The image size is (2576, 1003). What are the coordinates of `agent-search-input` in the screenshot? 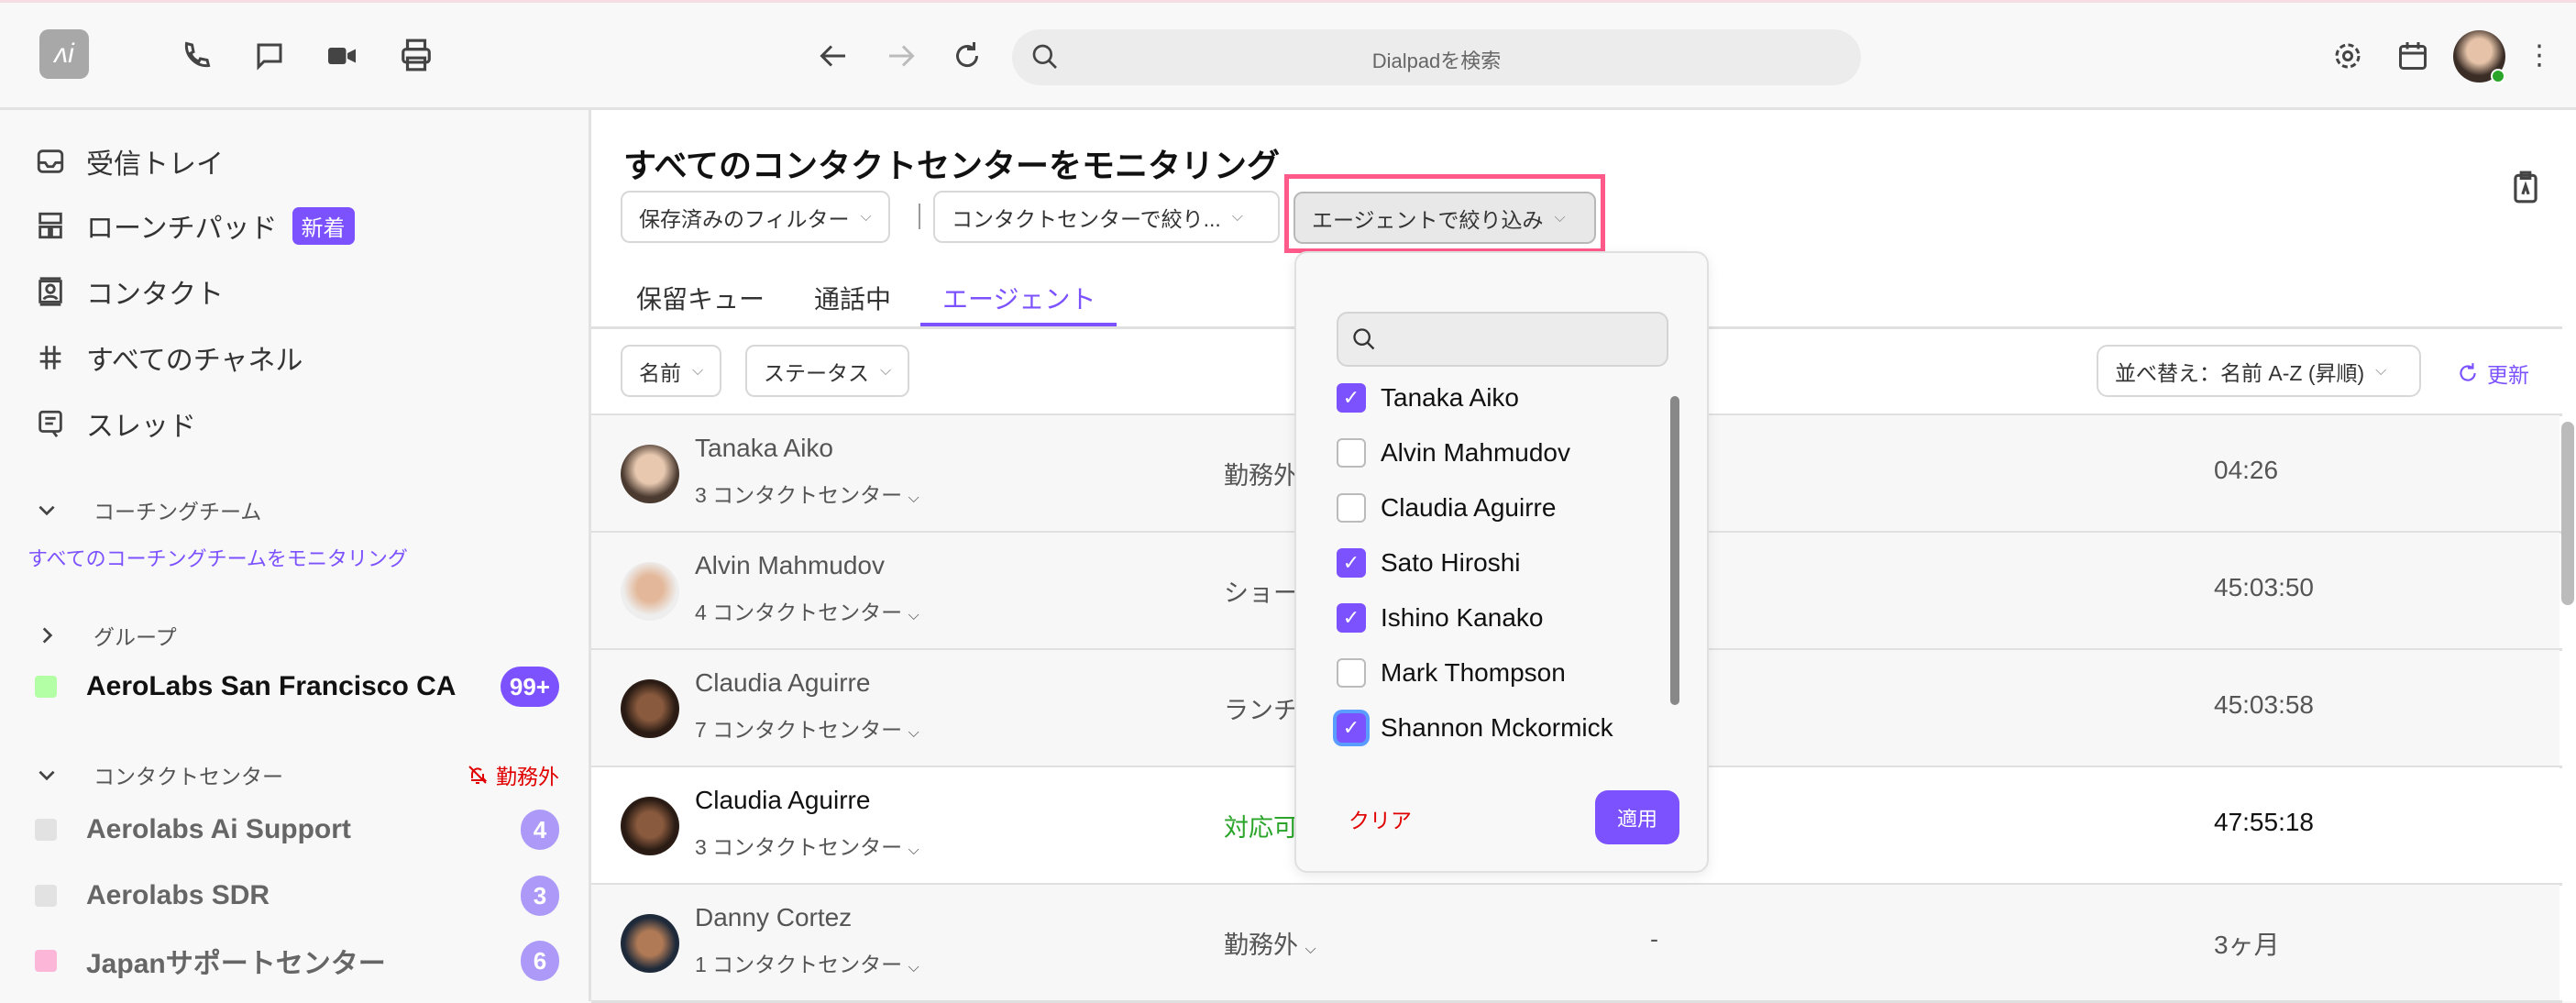 It's located at (1502, 339).